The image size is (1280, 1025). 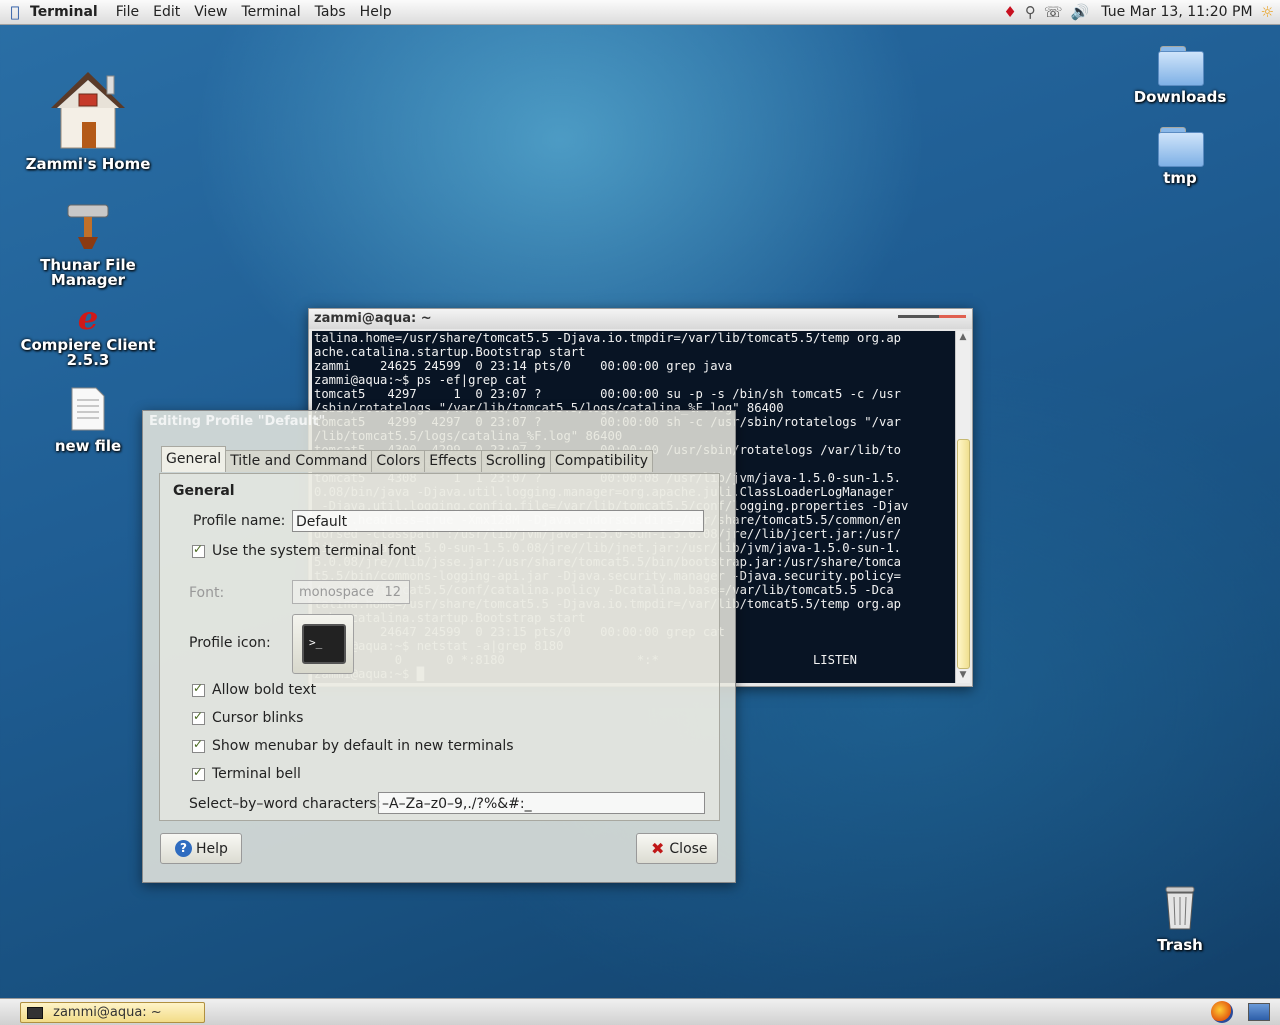 I want to click on terminal-bell-checkbox: Terminal bell, so click(x=246, y=773).